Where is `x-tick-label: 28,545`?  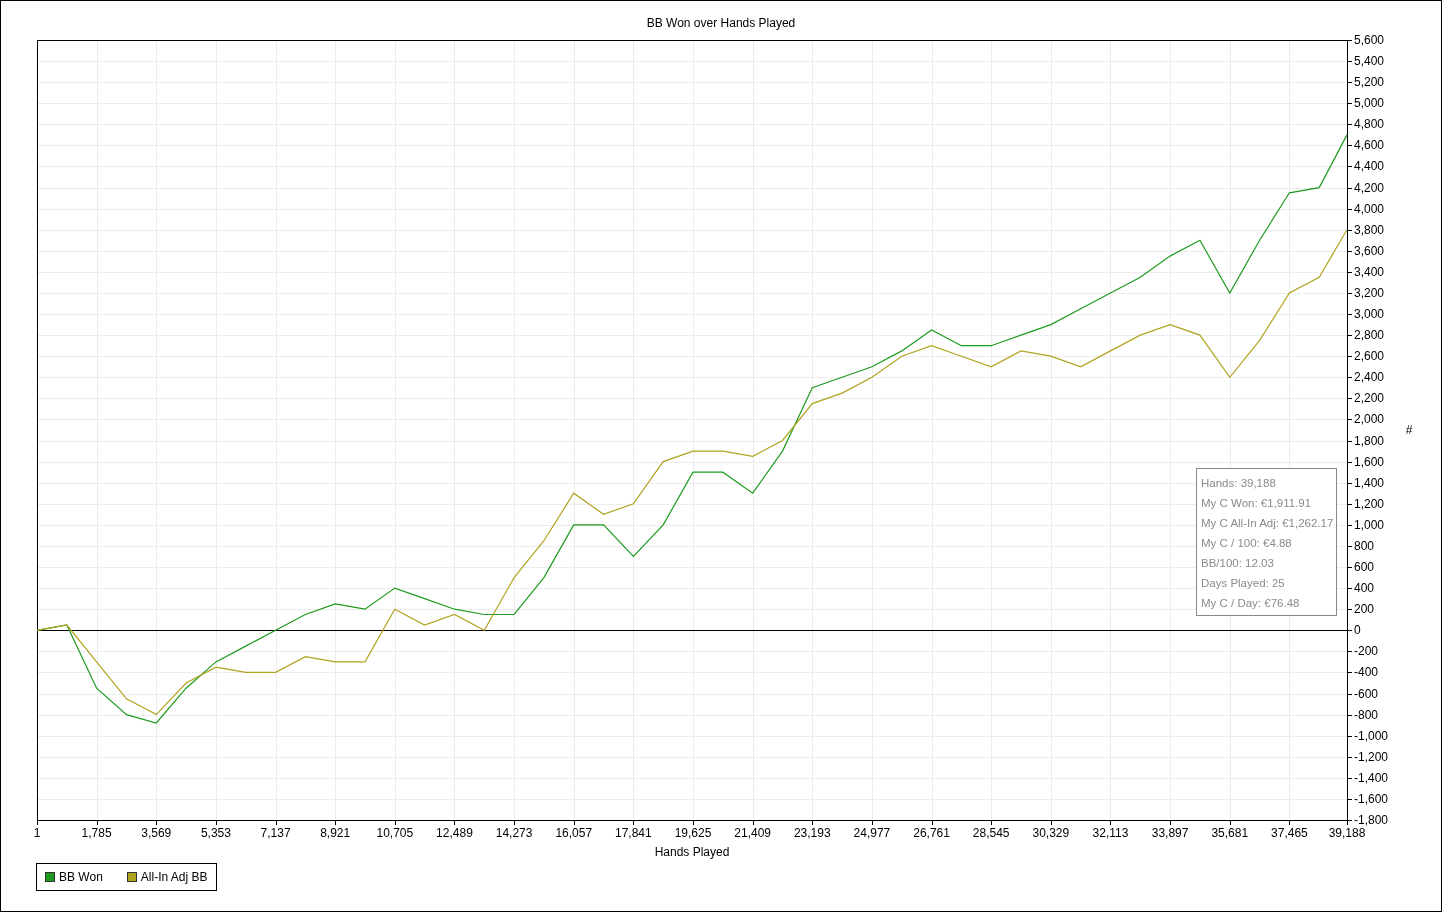
x-tick-label: 28,545 is located at coordinates (991, 833).